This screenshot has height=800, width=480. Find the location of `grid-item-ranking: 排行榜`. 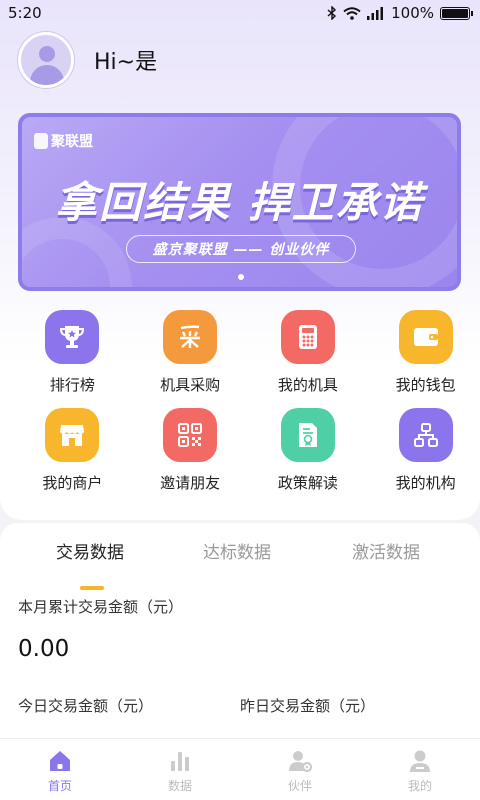

grid-item-ranking: 排行榜 is located at coordinates (72, 359).